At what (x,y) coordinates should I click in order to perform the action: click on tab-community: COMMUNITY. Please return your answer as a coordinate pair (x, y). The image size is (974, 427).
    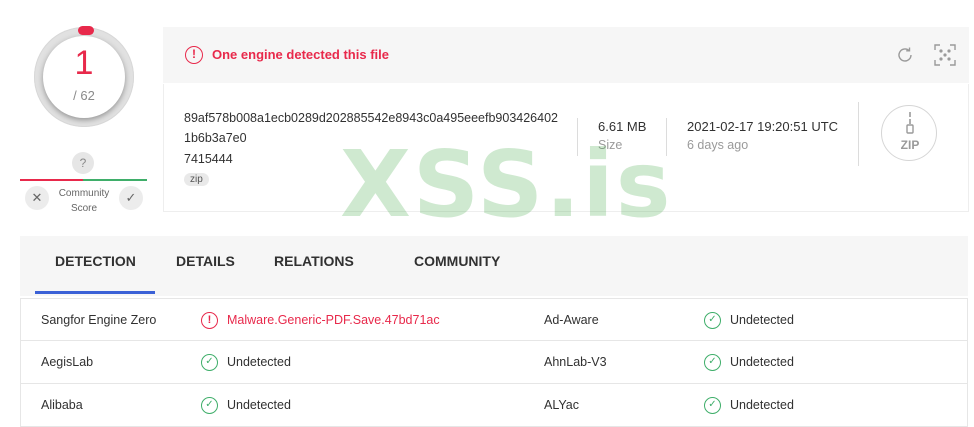
    Looking at the image, I should click on (457, 261).